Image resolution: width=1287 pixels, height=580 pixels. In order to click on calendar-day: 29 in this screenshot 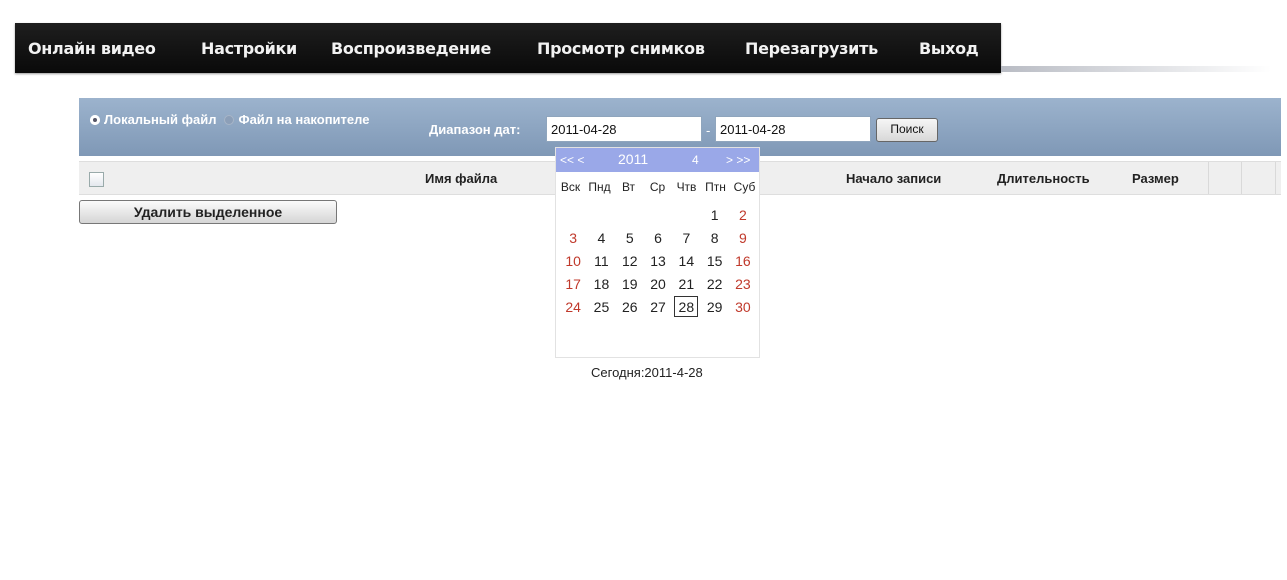, I will do `click(714, 306)`.